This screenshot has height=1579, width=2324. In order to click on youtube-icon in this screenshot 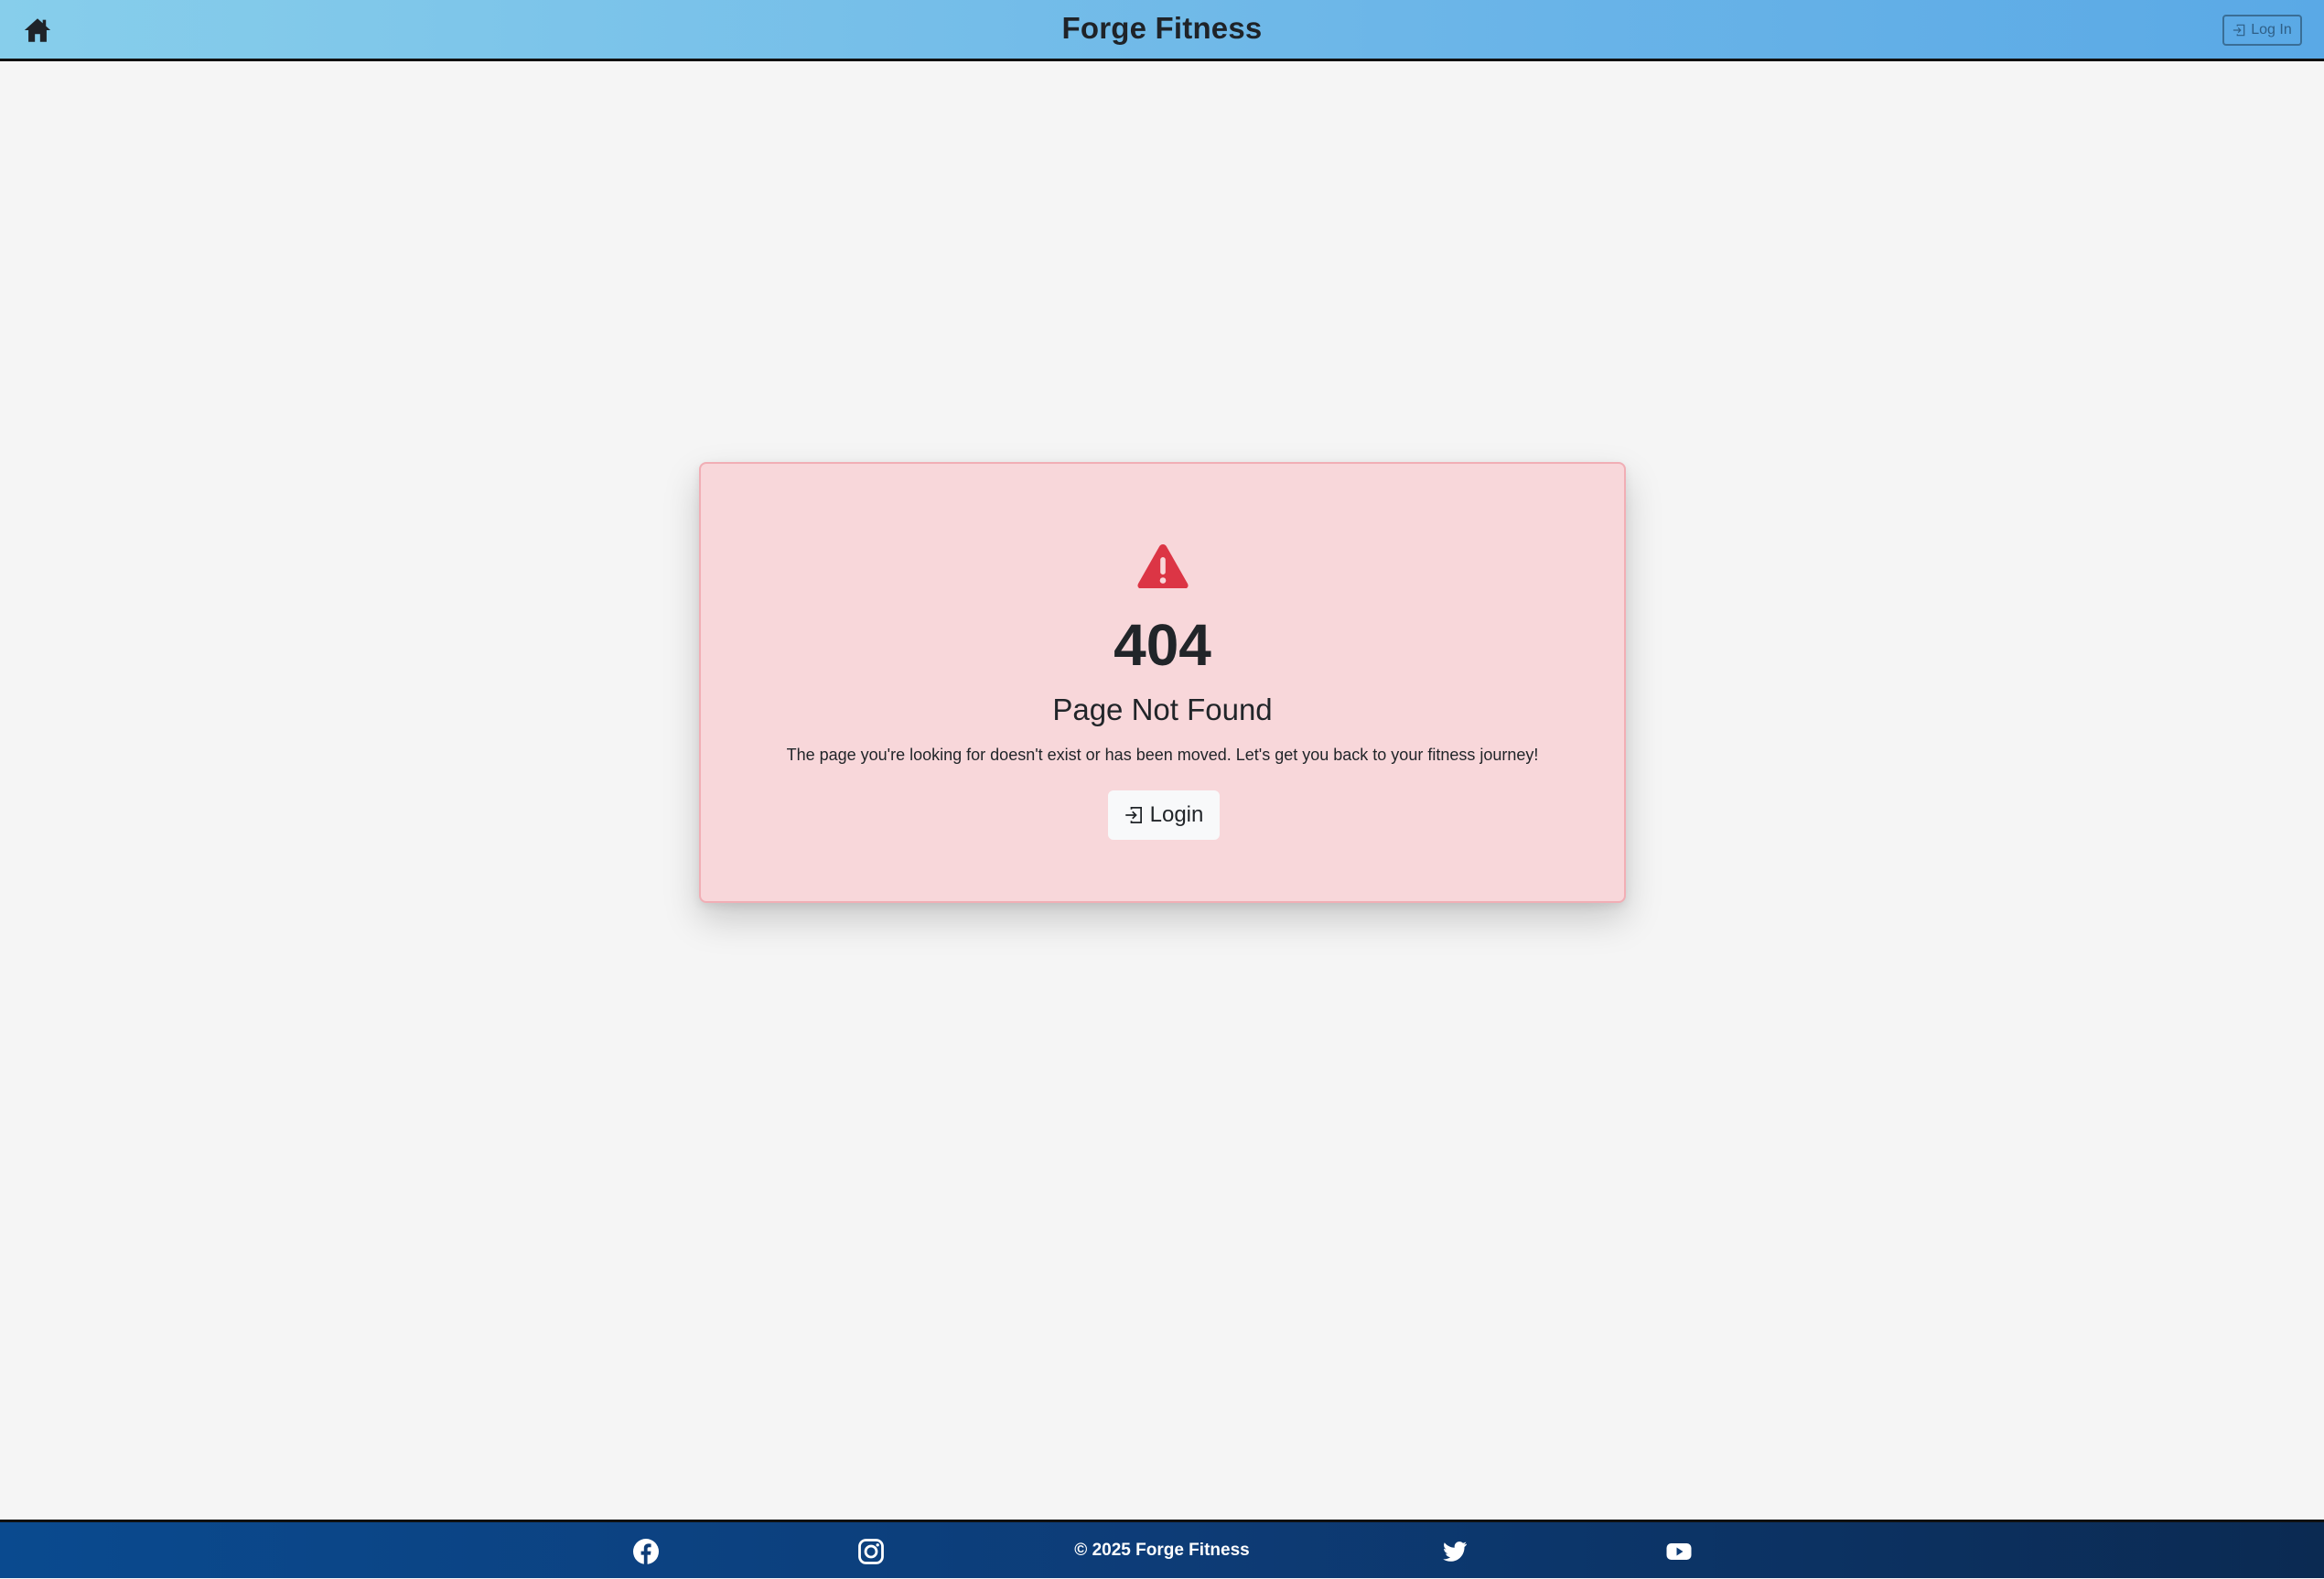, I will do `click(1679, 1551)`.